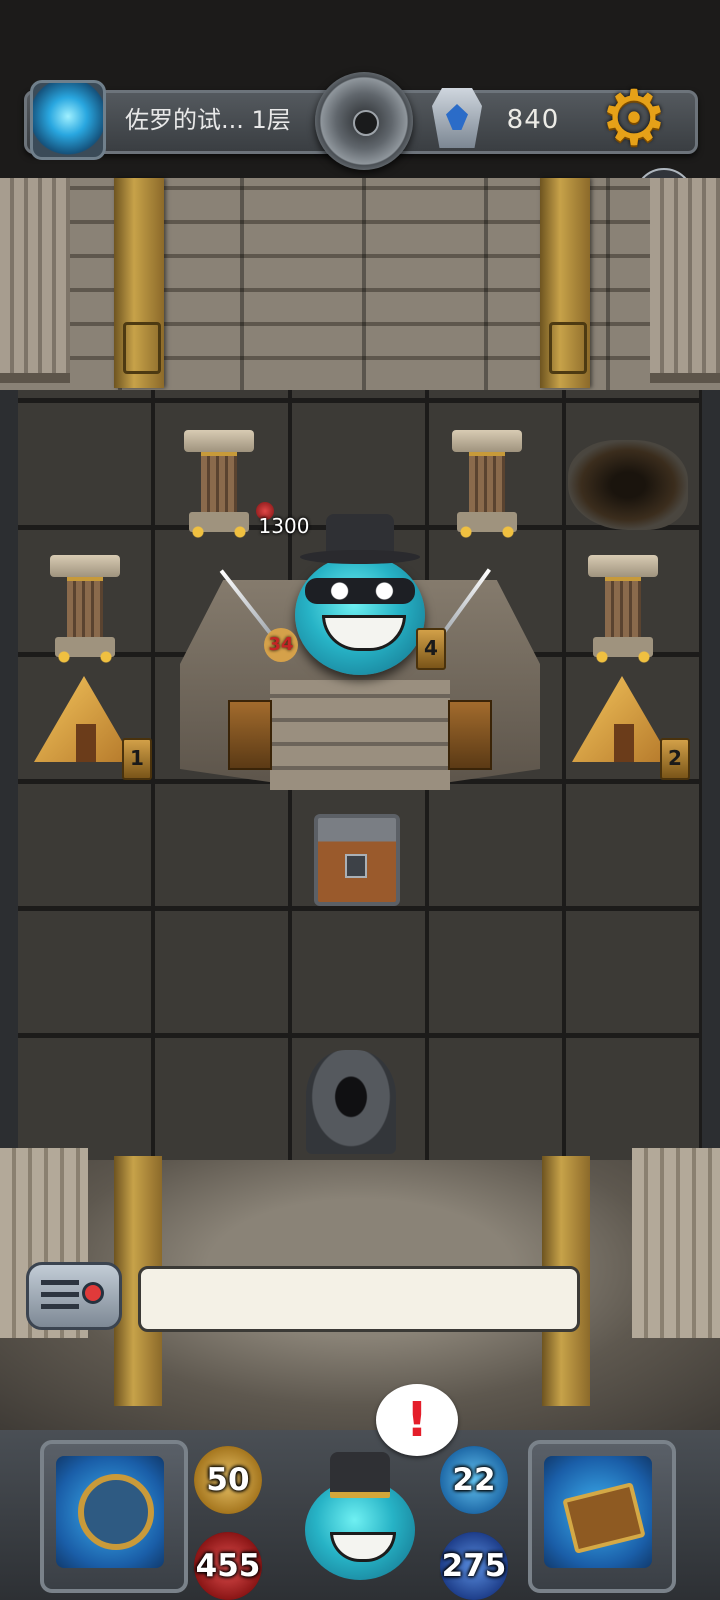  I want to click on level-title: 佐罗的试... 1层, so click(208, 120).